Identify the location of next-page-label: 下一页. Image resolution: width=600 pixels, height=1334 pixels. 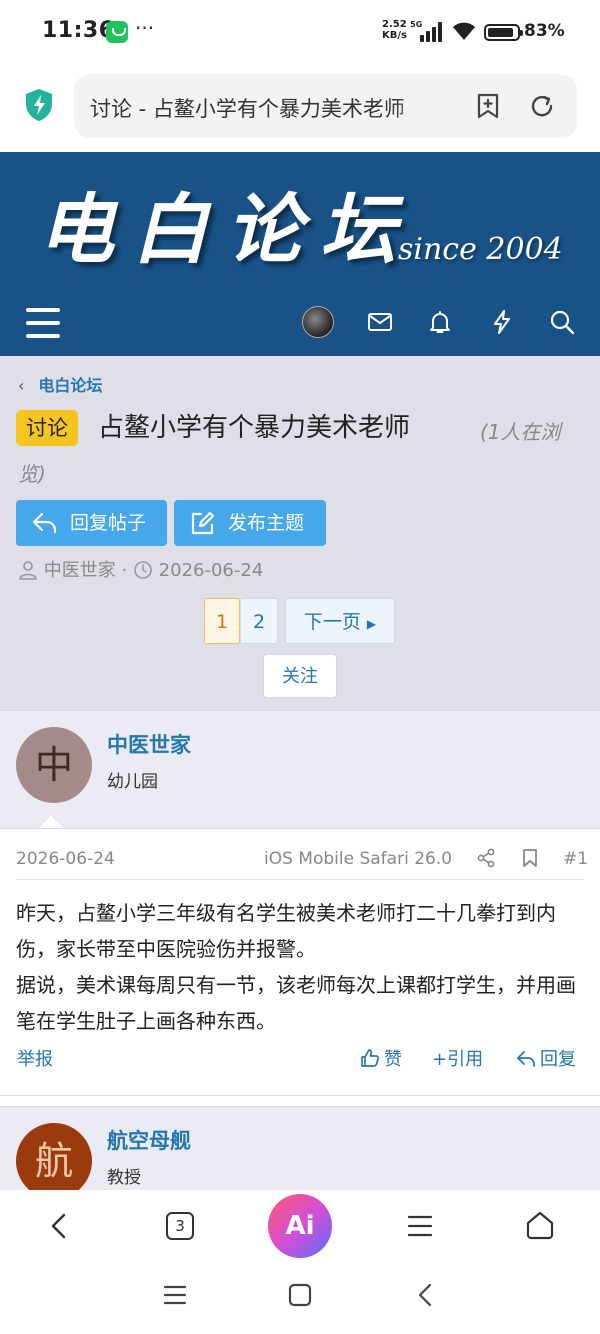
(332, 622).